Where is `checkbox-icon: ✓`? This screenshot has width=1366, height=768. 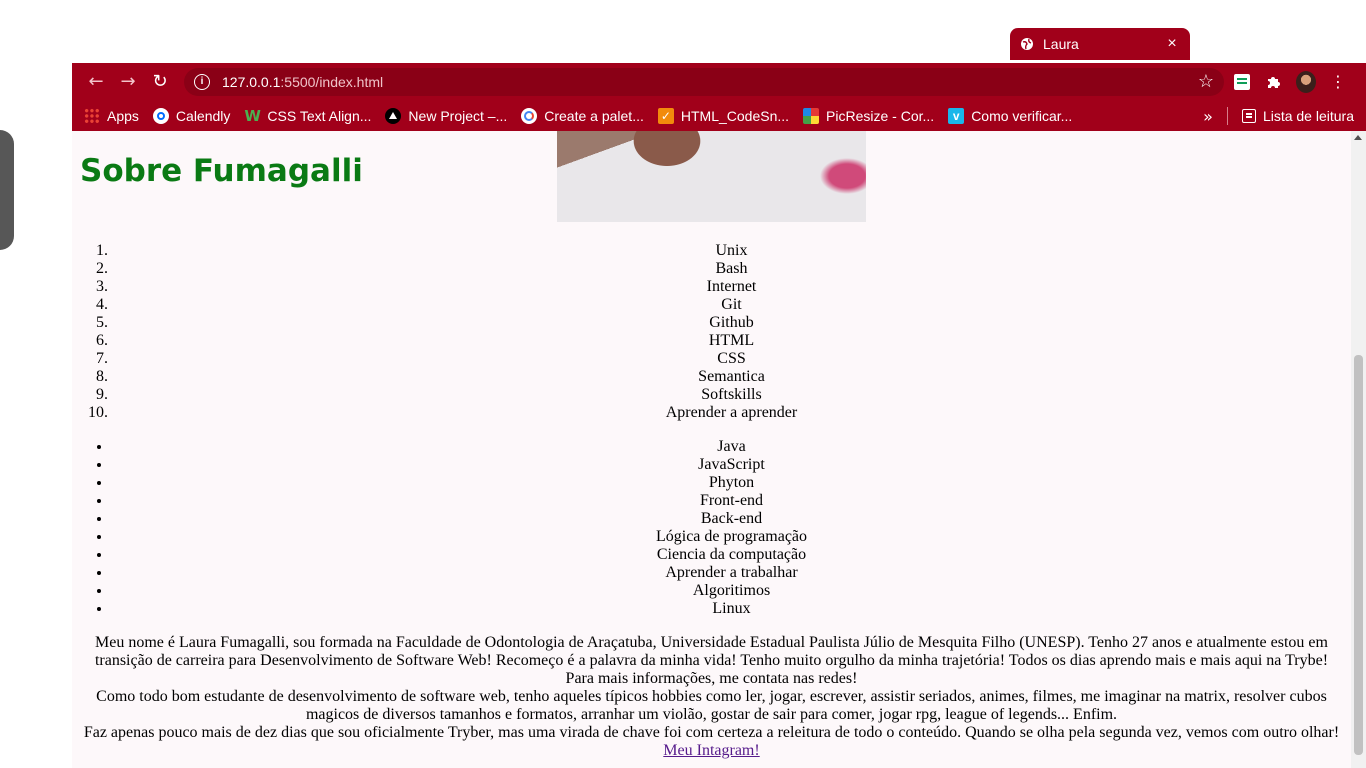
checkbox-icon: ✓ is located at coordinates (665, 116).